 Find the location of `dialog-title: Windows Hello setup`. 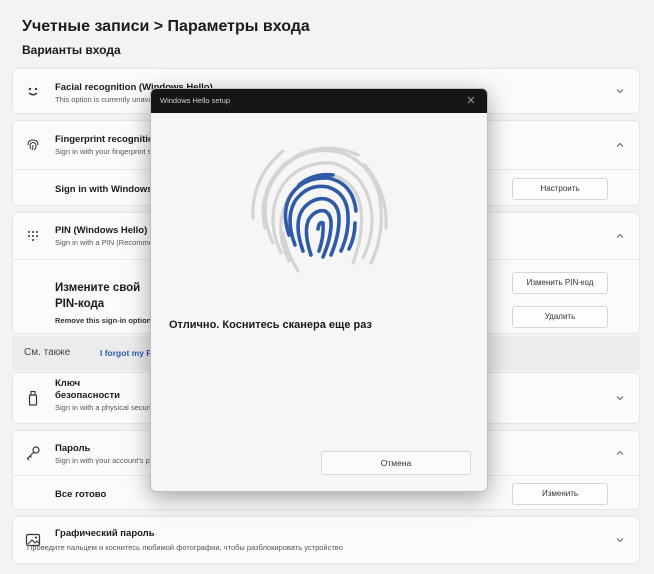

dialog-title: Windows Hello setup is located at coordinates (195, 100).